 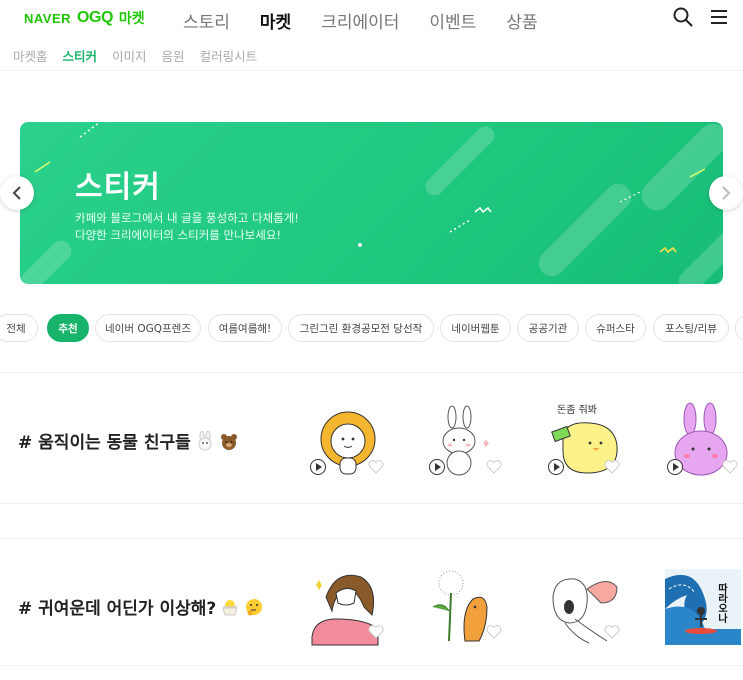 What do you see at coordinates (739, 328) in the screenshot?
I see `chip-more` at bounding box center [739, 328].